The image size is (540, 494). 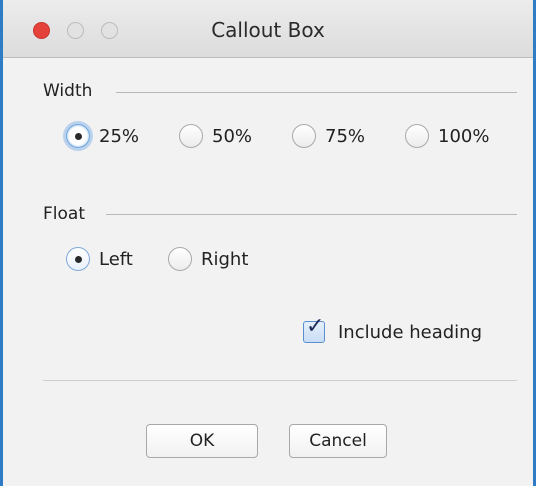 What do you see at coordinates (202, 441) in the screenshot?
I see `ok-button: OK` at bounding box center [202, 441].